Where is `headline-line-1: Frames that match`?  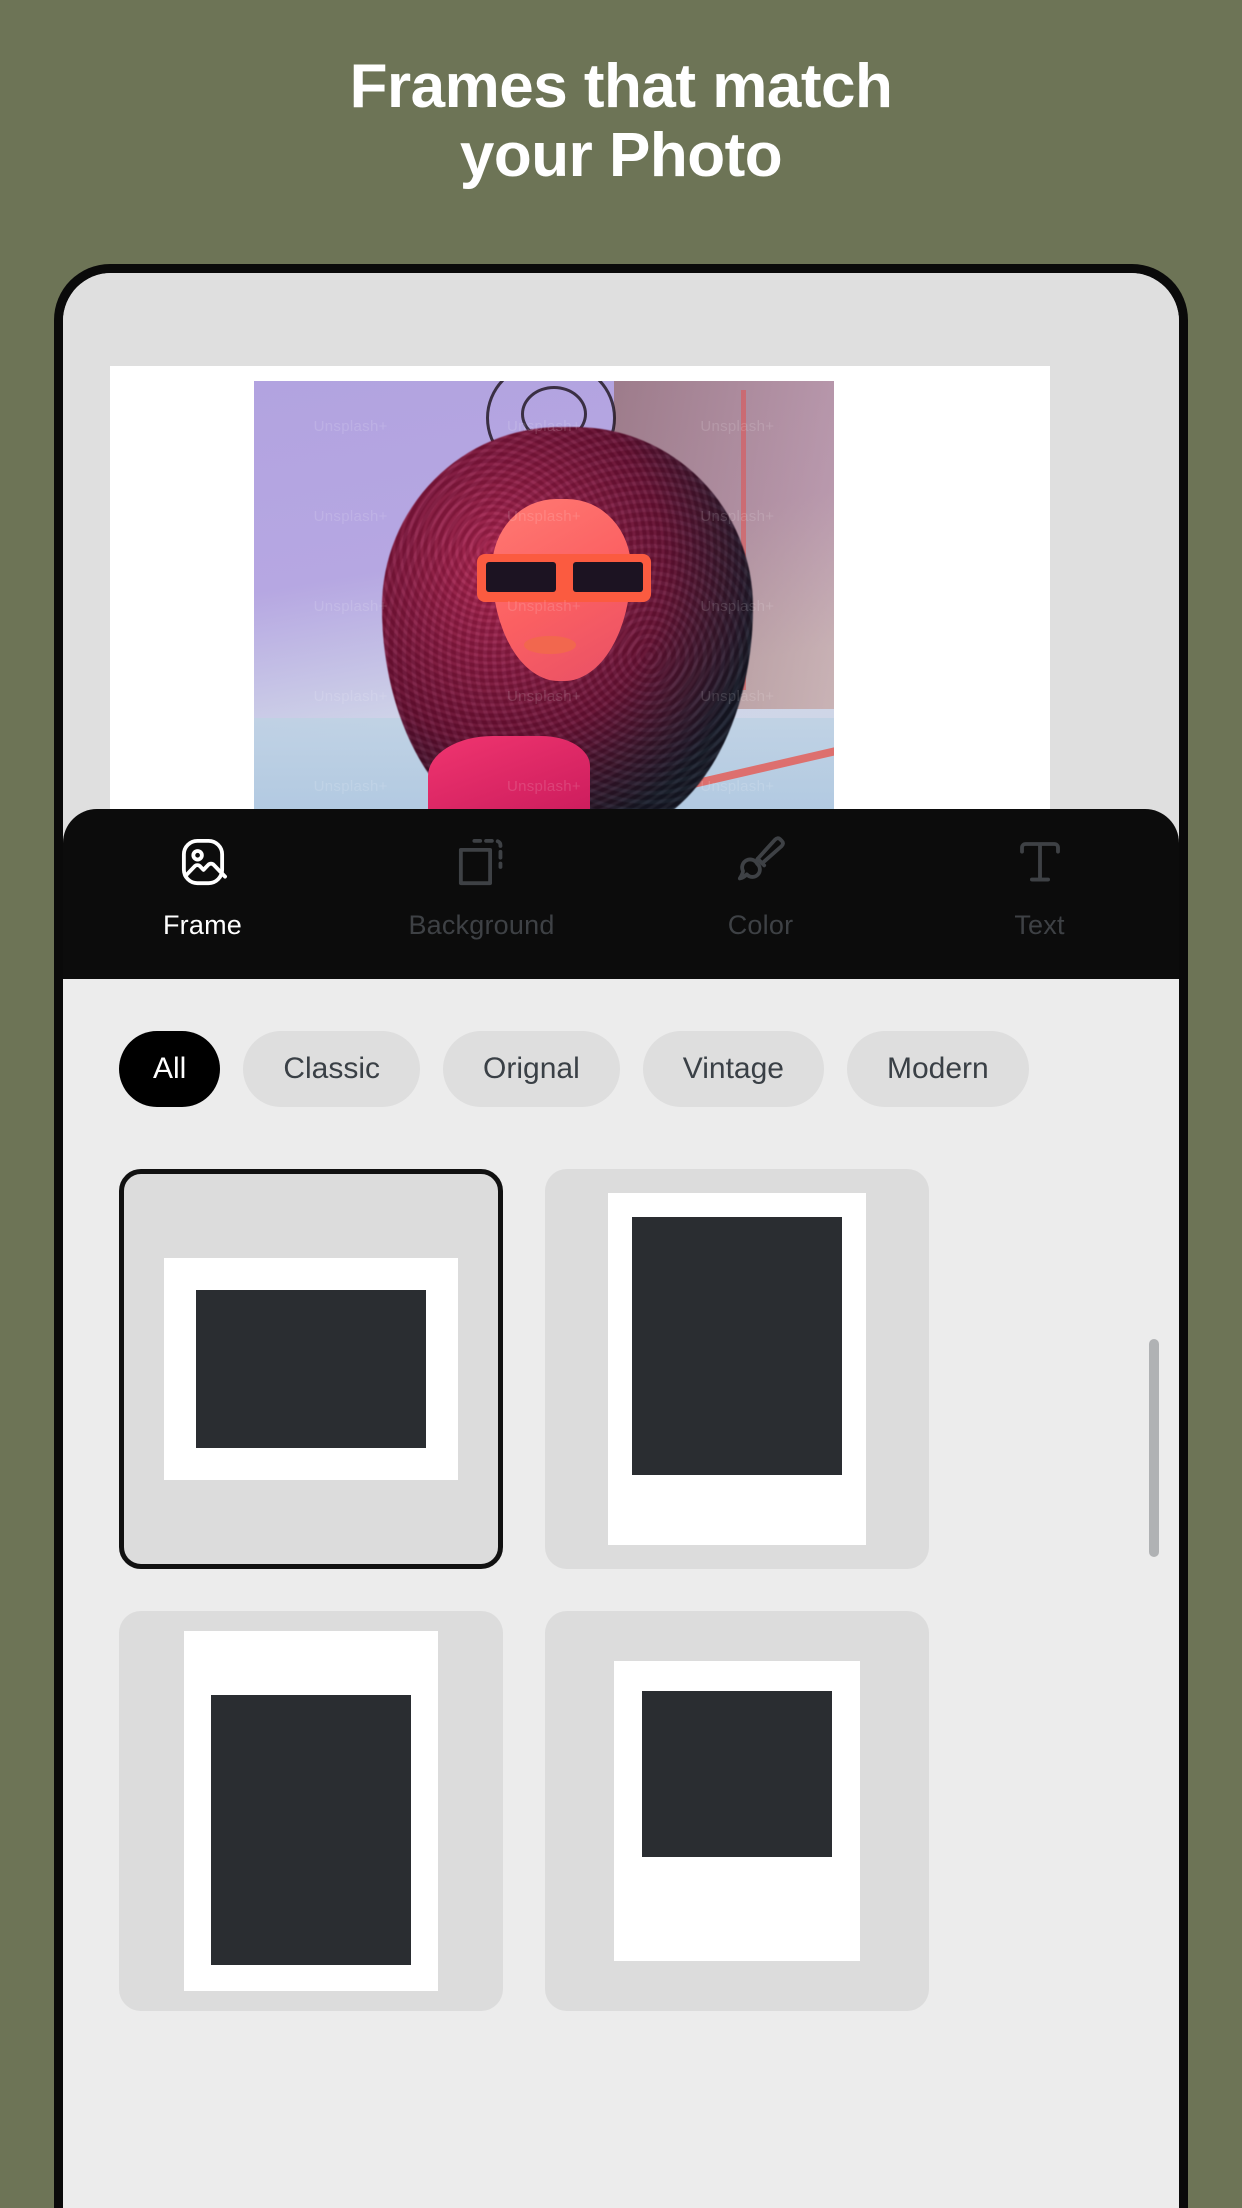
headline-line-1: Frames that match is located at coordinates (621, 86).